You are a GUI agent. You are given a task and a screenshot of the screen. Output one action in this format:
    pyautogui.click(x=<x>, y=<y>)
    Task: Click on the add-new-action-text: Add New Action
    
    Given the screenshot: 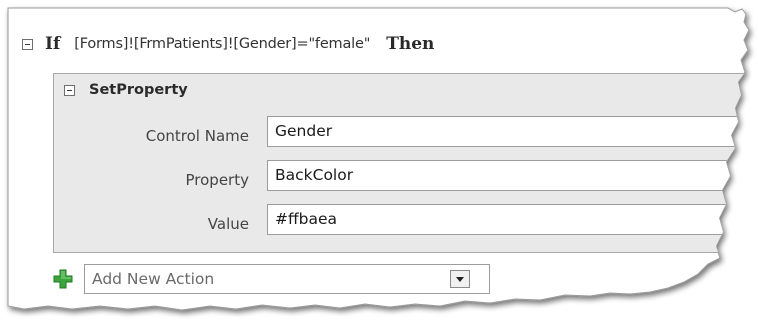 What is the action you would take?
    pyautogui.click(x=153, y=279)
    